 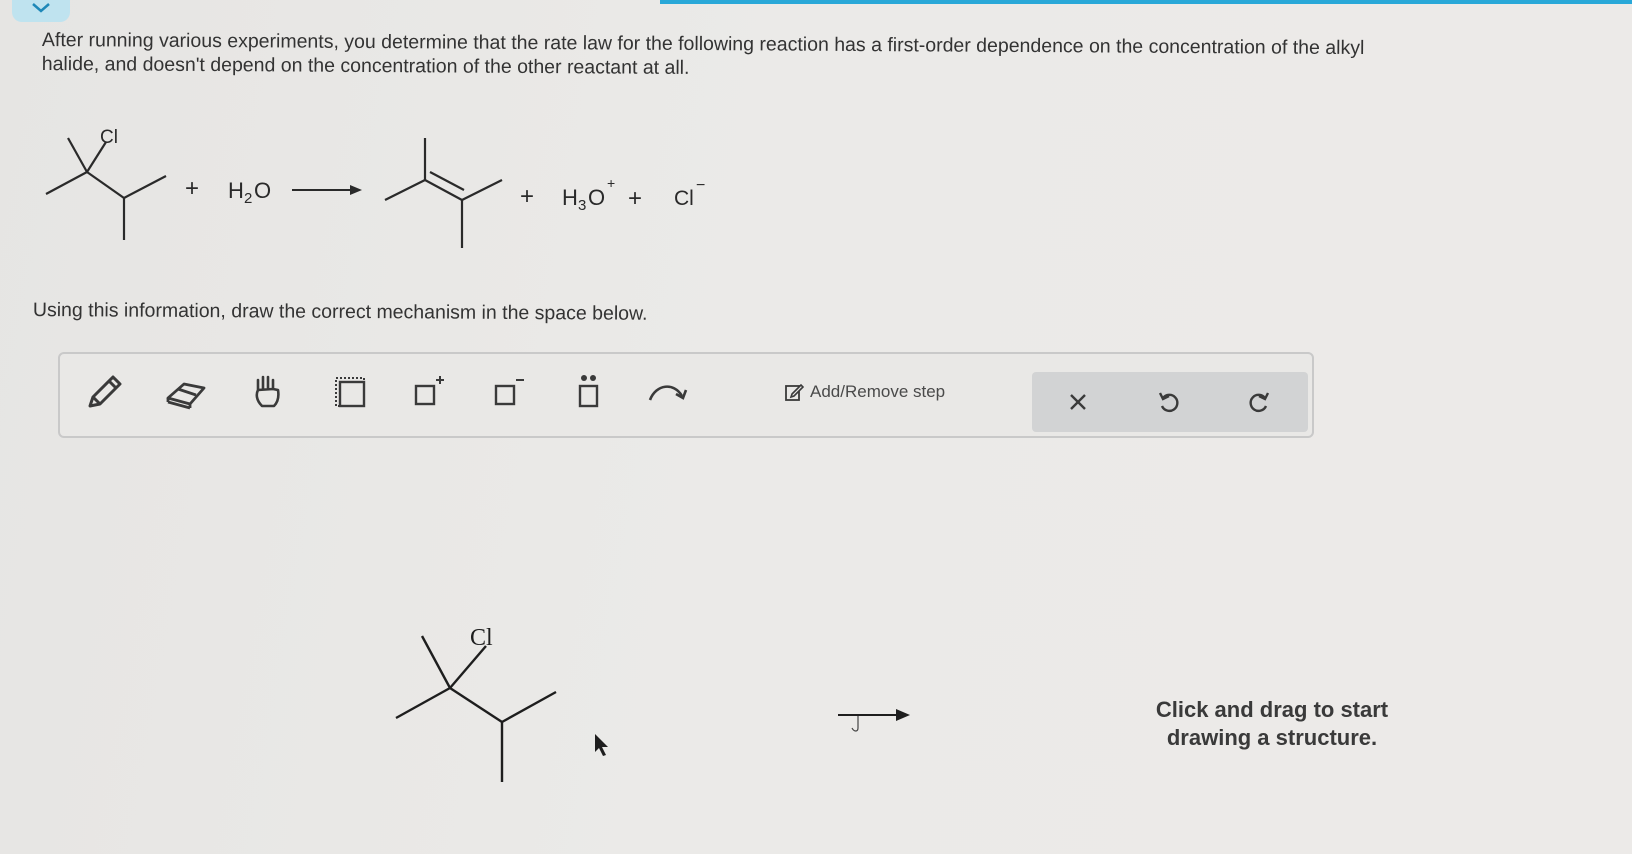 What do you see at coordinates (248, 198) in the screenshot?
I see `water-subscript: 2` at bounding box center [248, 198].